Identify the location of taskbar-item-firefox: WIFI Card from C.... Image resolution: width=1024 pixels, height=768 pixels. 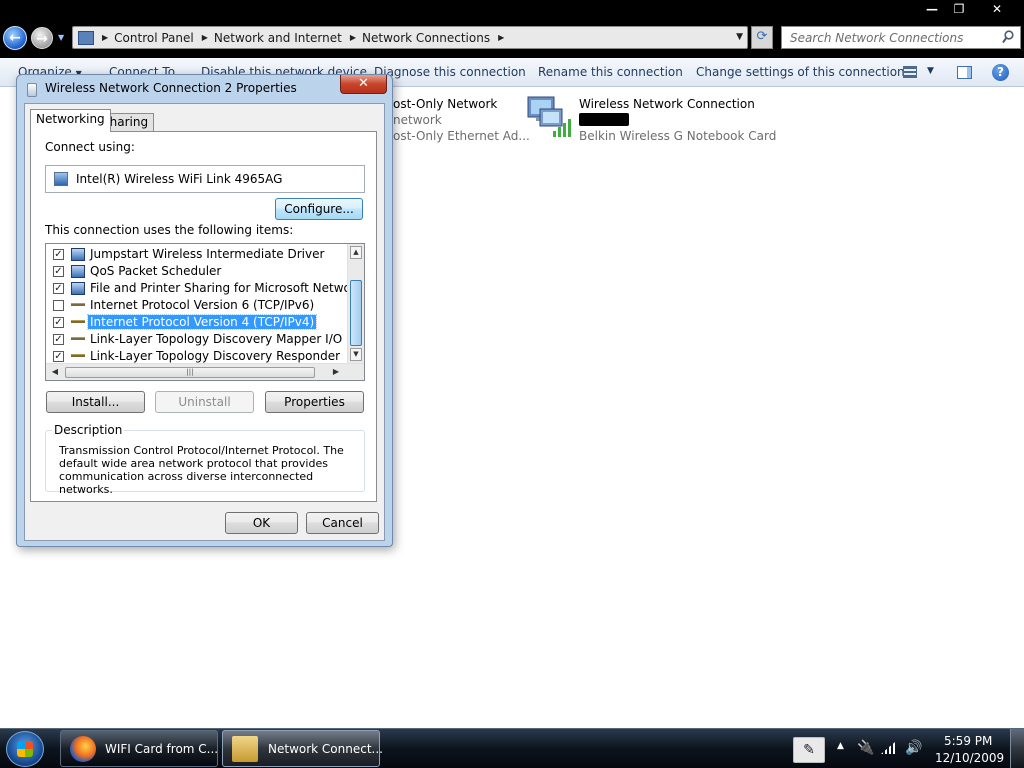
(139, 748).